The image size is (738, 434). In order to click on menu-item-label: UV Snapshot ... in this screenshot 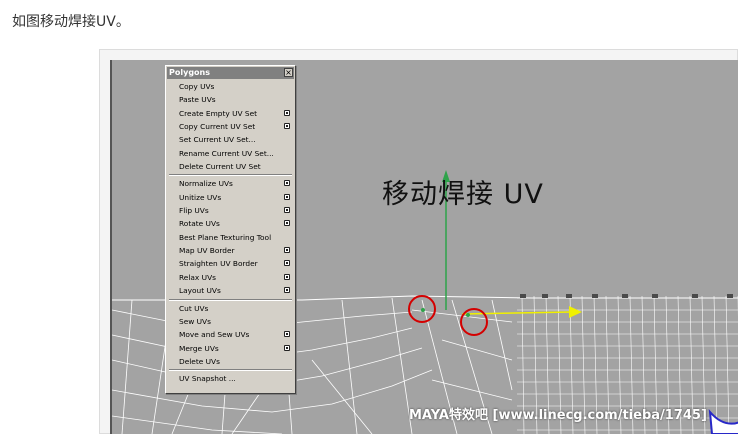, I will do `click(207, 379)`.